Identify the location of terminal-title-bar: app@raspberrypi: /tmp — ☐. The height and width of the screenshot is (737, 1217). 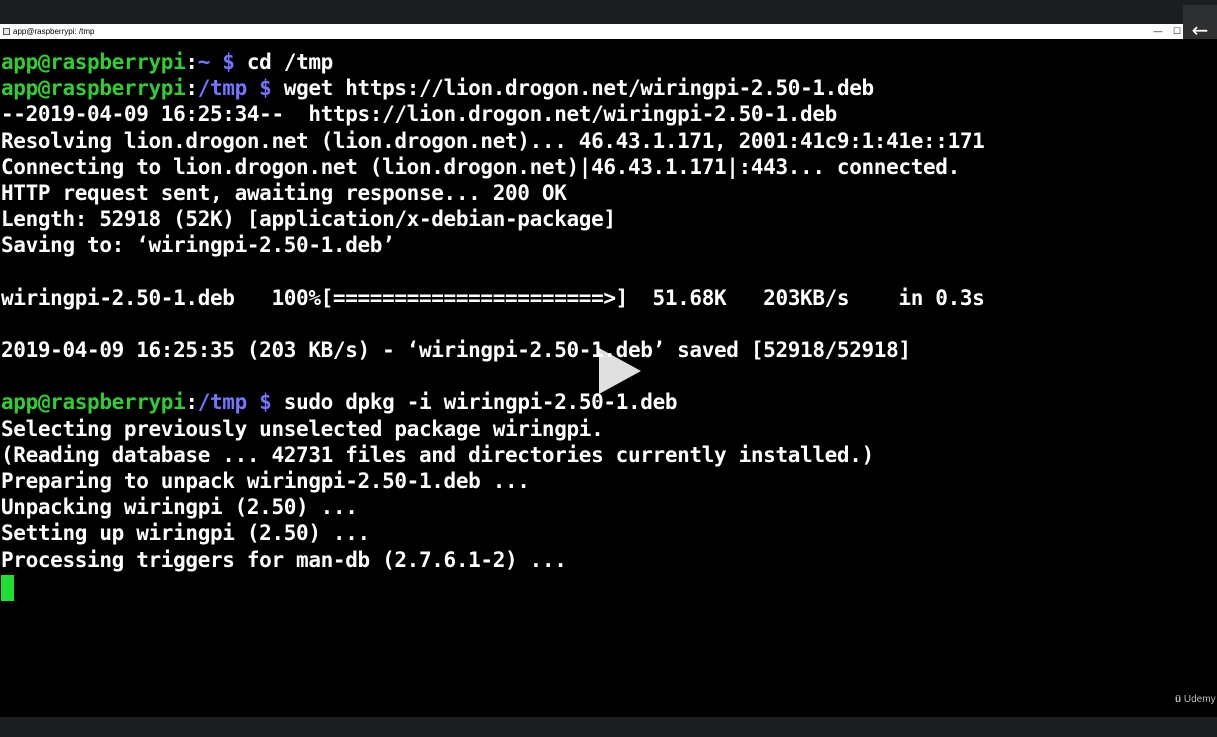
(608, 31).